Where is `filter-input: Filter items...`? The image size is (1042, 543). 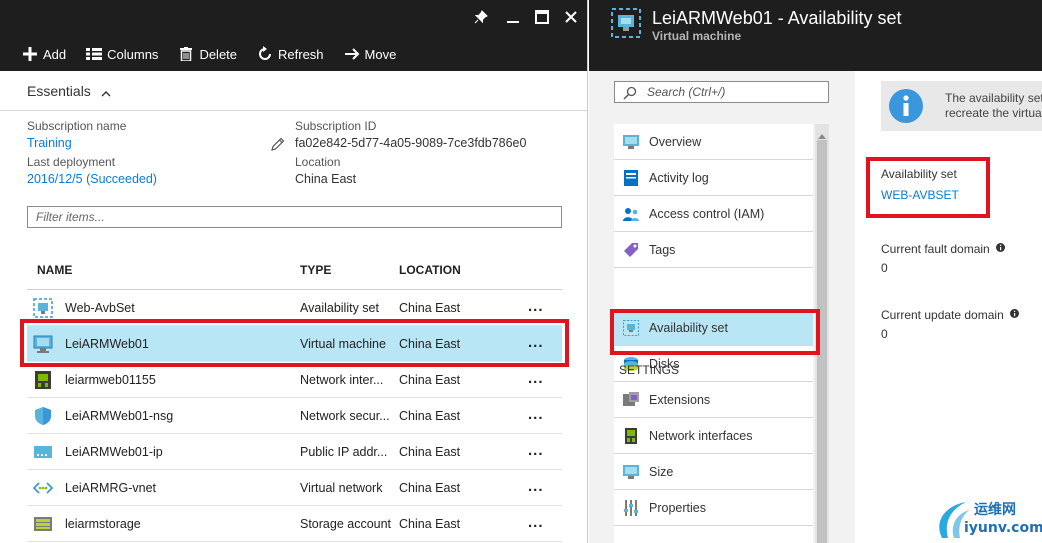 filter-input: Filter items... is located at coordinates (294, 217).